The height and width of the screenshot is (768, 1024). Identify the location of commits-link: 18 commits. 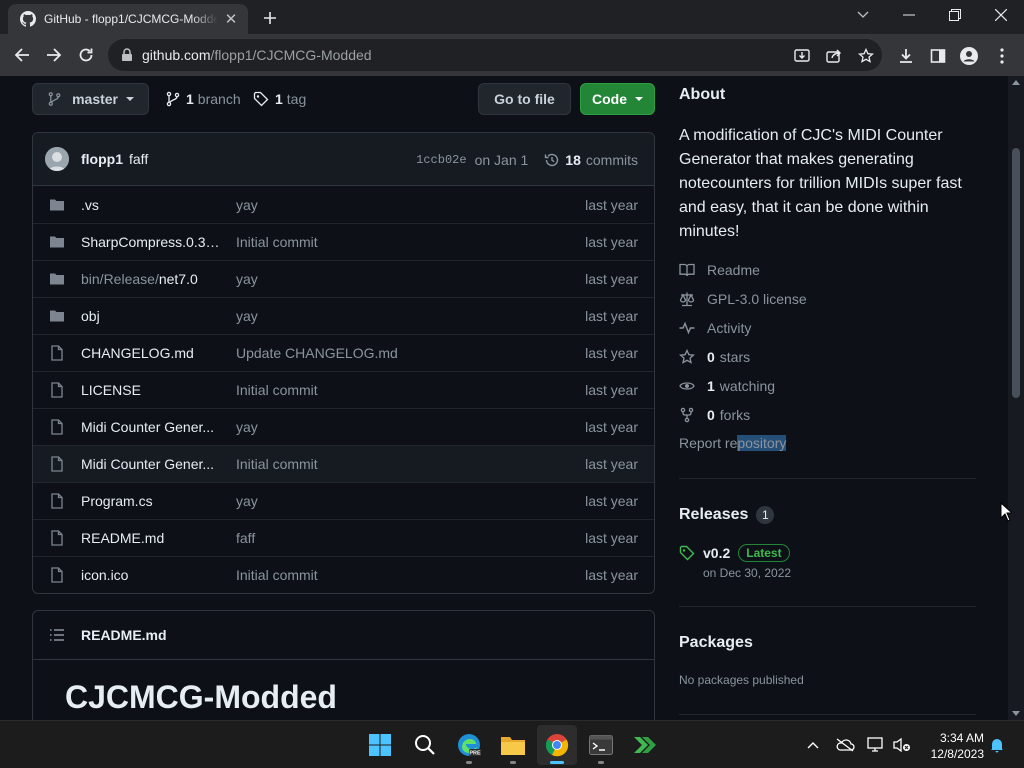
(591, 160).